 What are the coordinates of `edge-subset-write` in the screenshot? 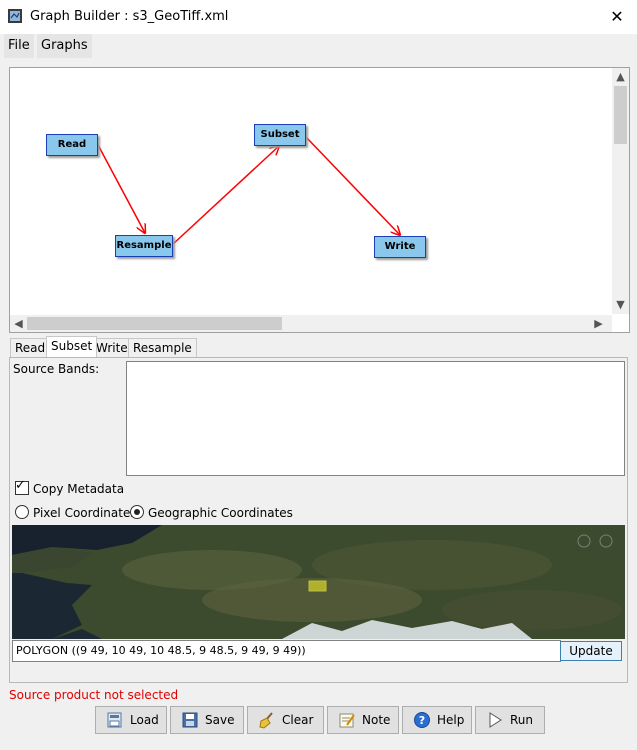 It's located at (352, 185).